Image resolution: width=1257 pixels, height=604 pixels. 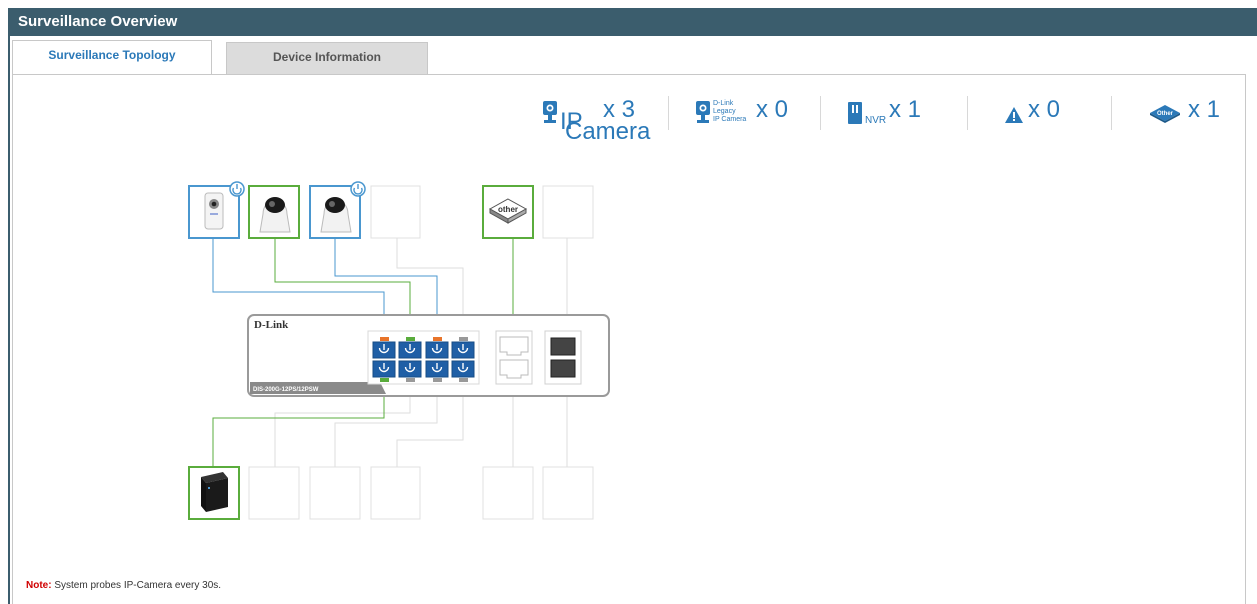 What do you see at coordinates (39, 585) in the screenshot?
I see `note-label: Note:` at bounding box center [39, 585].